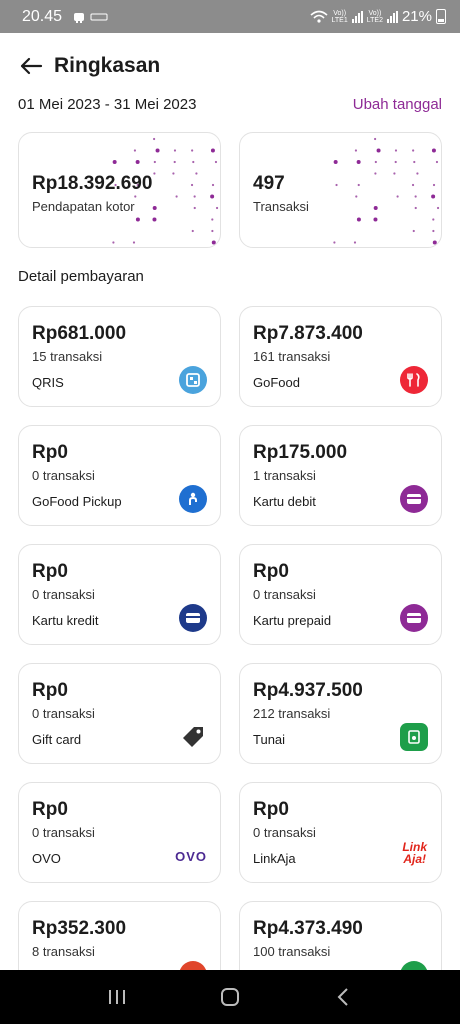  What do you see at coordinates (292, 951) in the screenshot?
I see `payment-count: 100 transaksi` at bounding box center [292, 951].